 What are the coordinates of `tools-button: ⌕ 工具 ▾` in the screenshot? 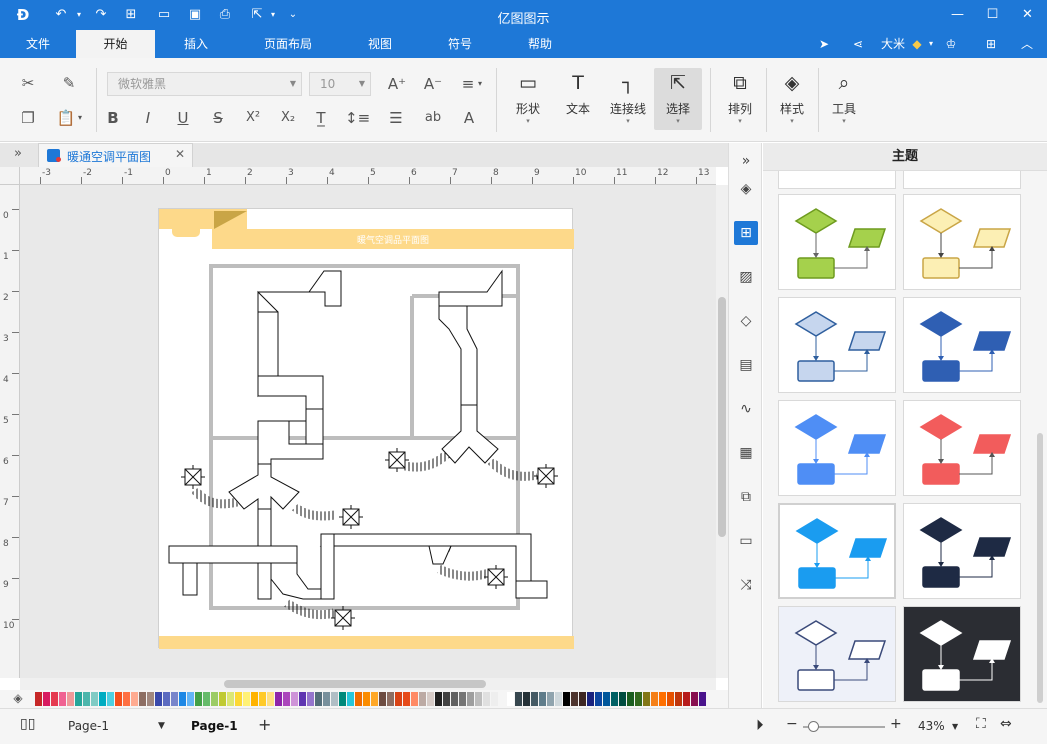 It's located at (844, 99).